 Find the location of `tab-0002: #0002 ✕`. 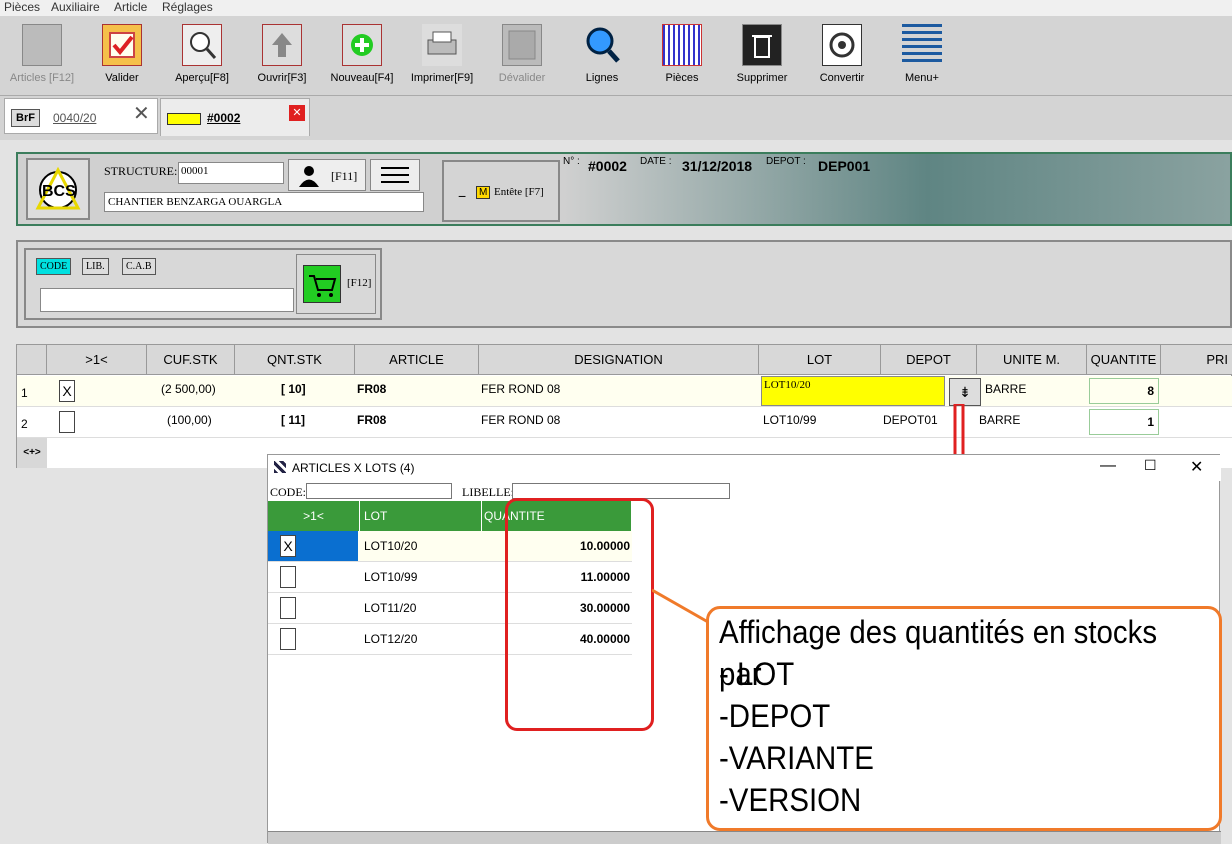

tab-0002: #0002 ✕ is located at coordinates (235, 117).